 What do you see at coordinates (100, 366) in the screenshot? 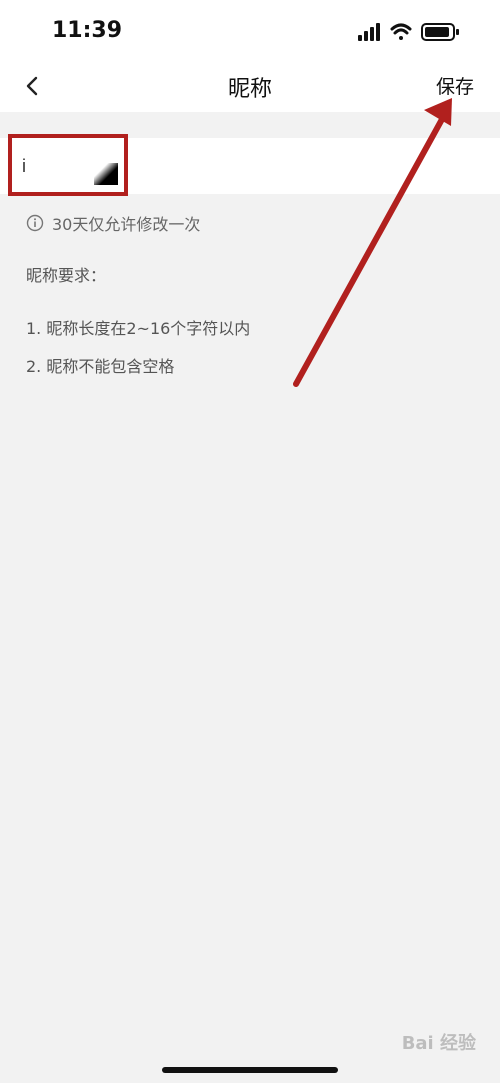
I see `requirement-item: 2. 昵称不能包含空格` at bounding box center [100, 366].